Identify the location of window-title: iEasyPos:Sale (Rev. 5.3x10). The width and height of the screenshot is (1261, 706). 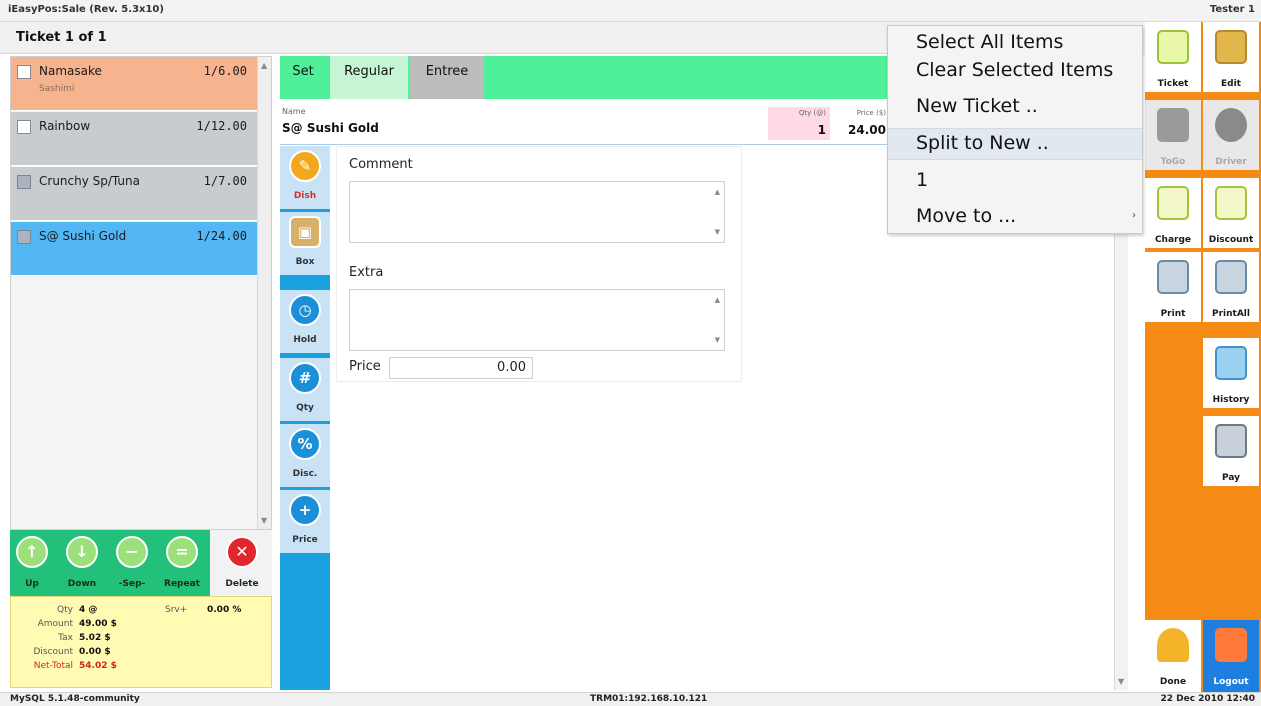
(86, 9).